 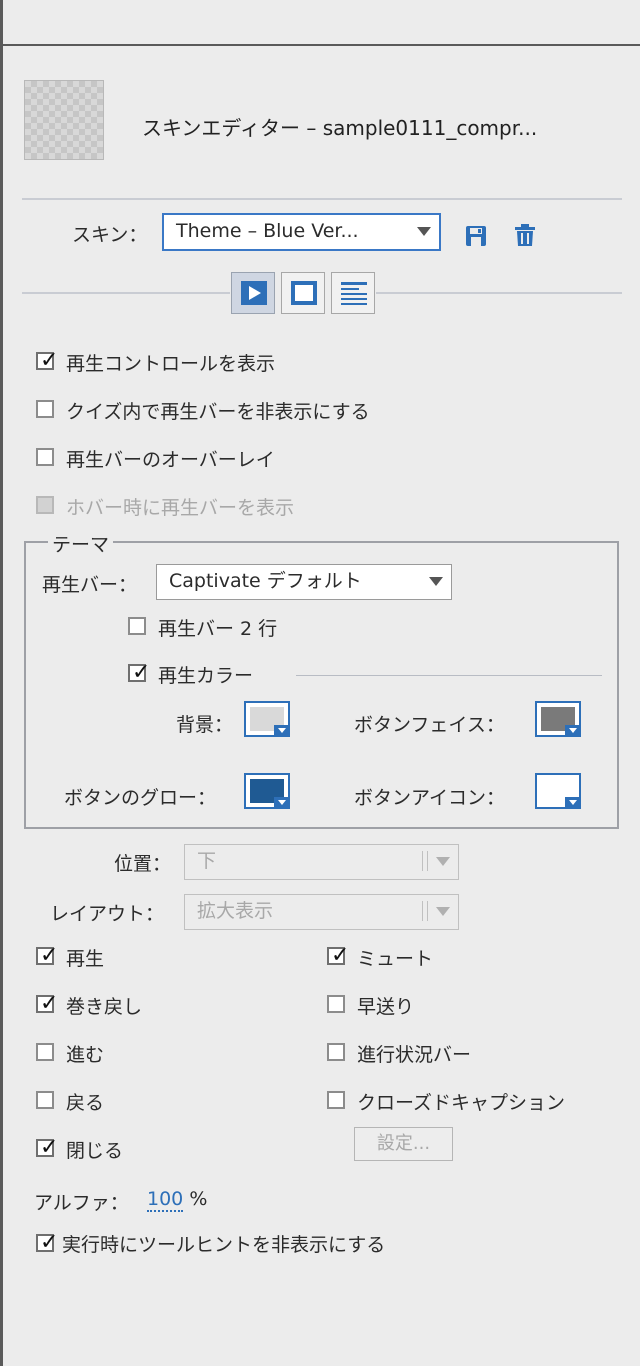 What do you see at coordinates (95, 1151) in the screenshot?
I see `close-label: 閉じる` at bounding box center [95, 1151].